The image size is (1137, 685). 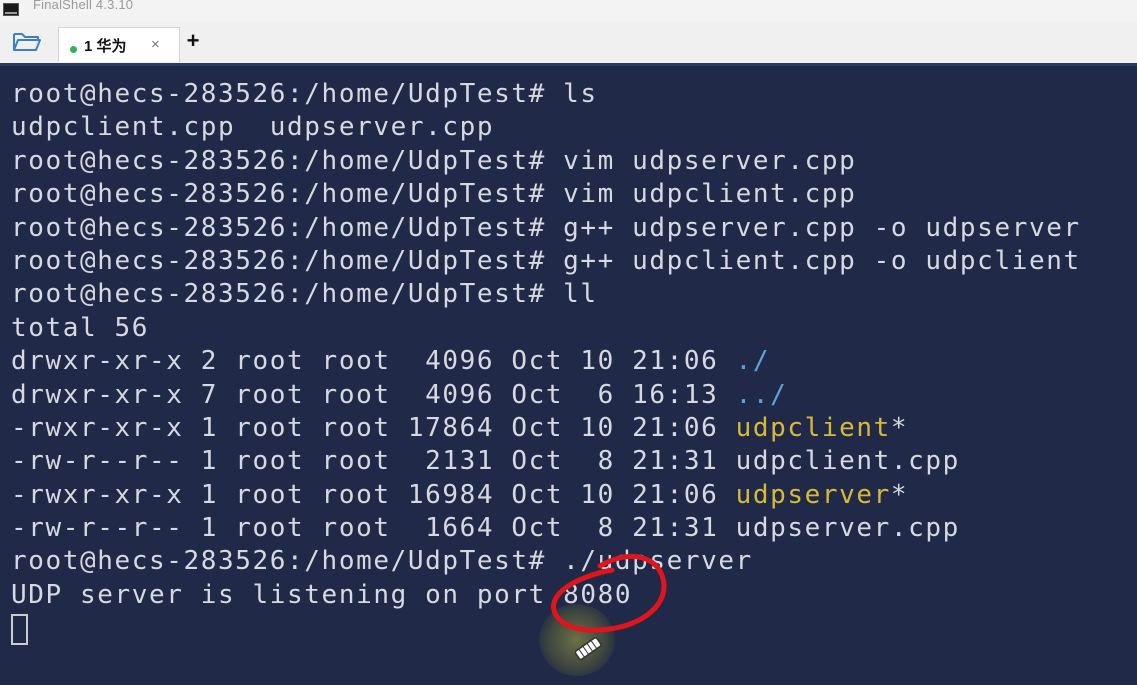 What do you see at coordinates (546, 328) in the screenshot?
I see `terminal-line: total 56` at bounding box center [546, 328].